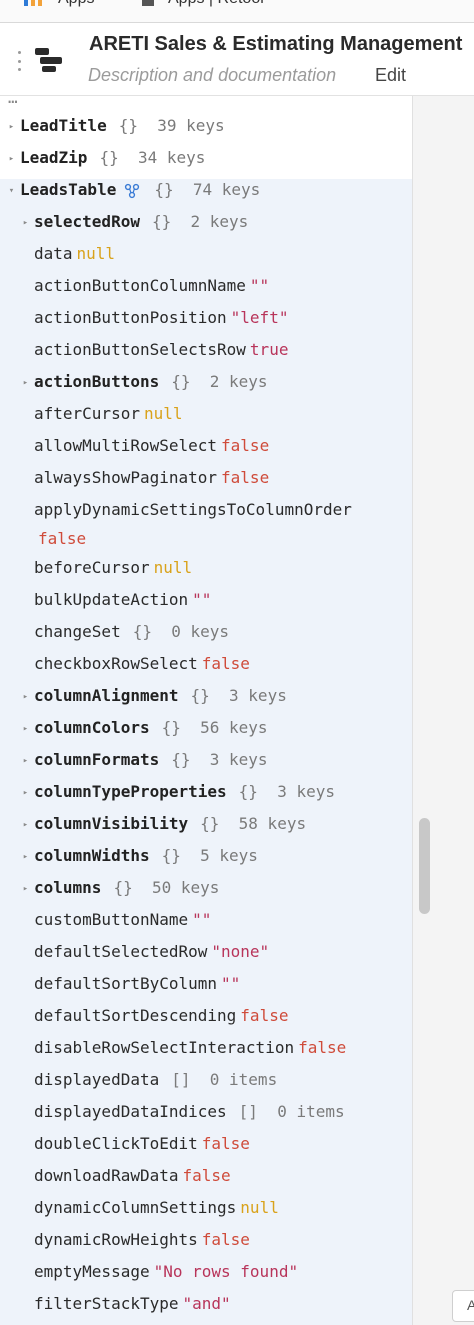  I want to click on tree-row: dynamicRowHeights false, so click(135, 1240).